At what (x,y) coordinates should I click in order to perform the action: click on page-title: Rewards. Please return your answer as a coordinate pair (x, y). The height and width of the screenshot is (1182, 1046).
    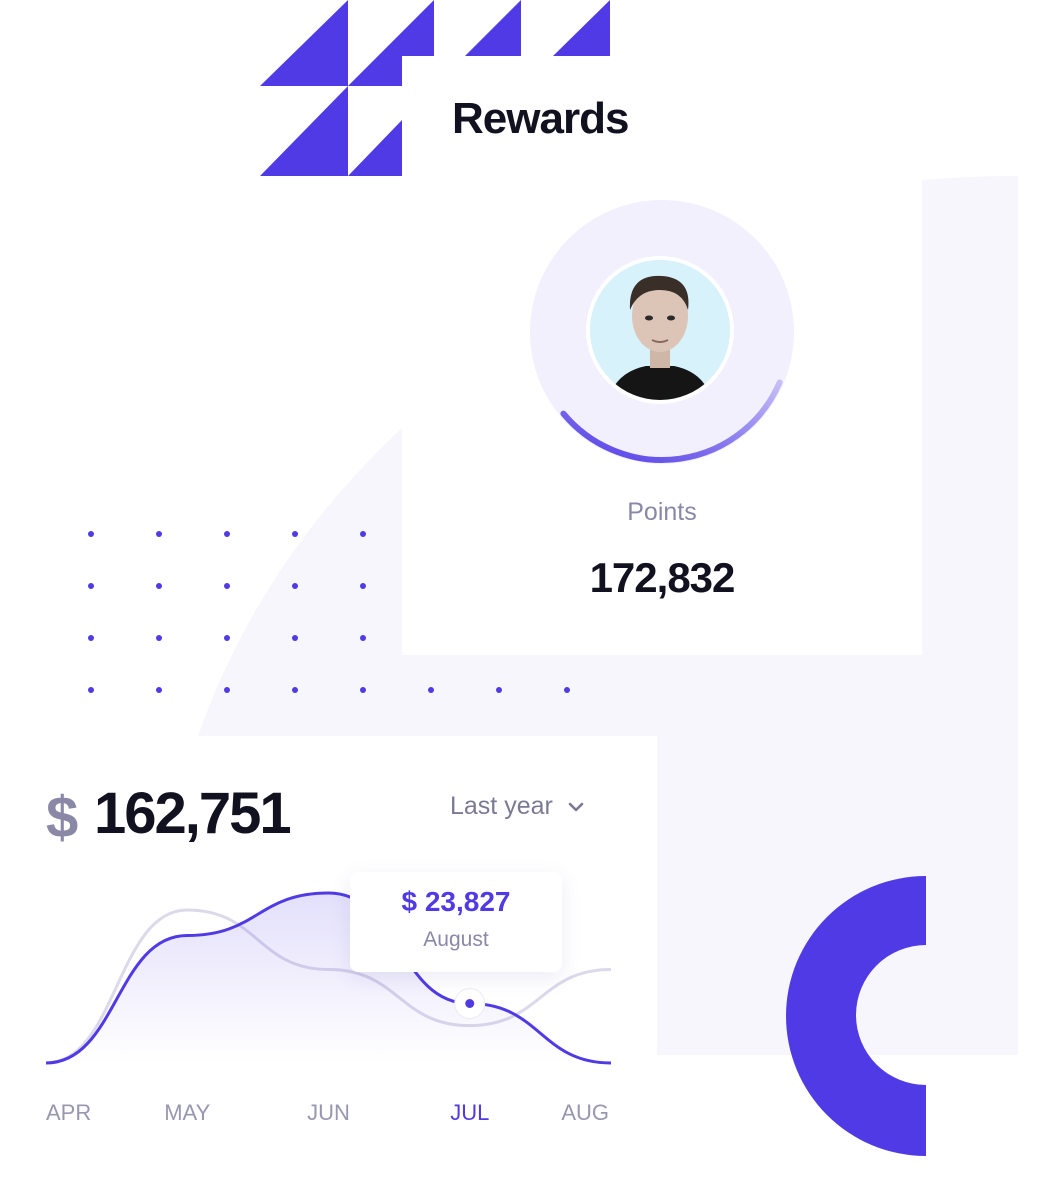
    Looking at the image, I should click on (540, 118).